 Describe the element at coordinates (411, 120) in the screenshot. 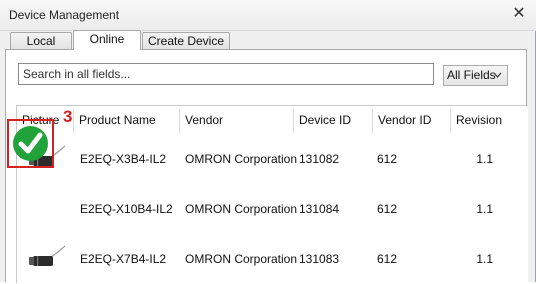

I see `column-header-vendor-id: Vendor ID` at that location.